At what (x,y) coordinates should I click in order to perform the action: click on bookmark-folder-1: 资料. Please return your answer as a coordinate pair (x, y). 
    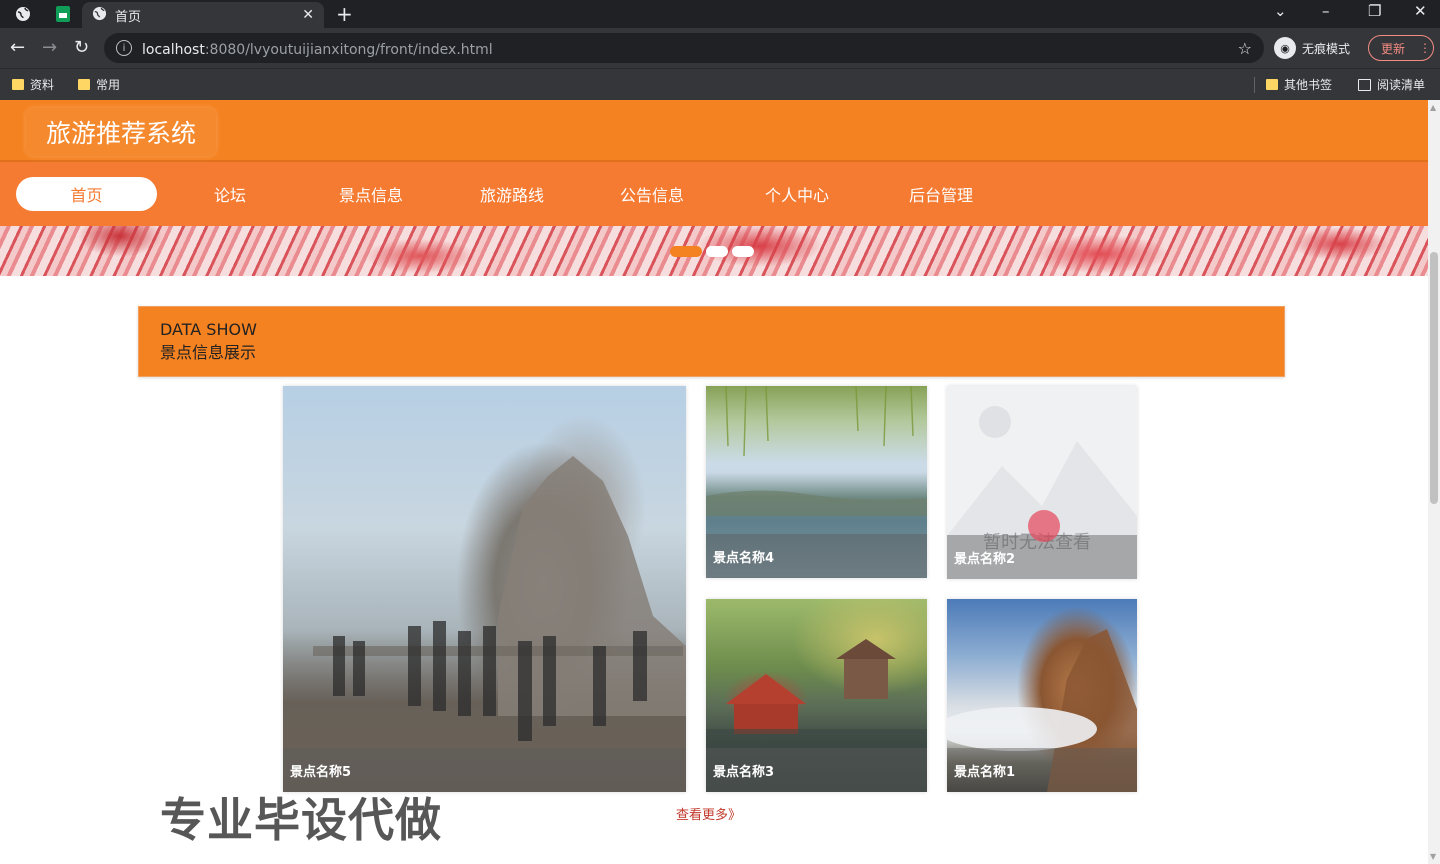
    Looking at the image, I should click on (33, 84).